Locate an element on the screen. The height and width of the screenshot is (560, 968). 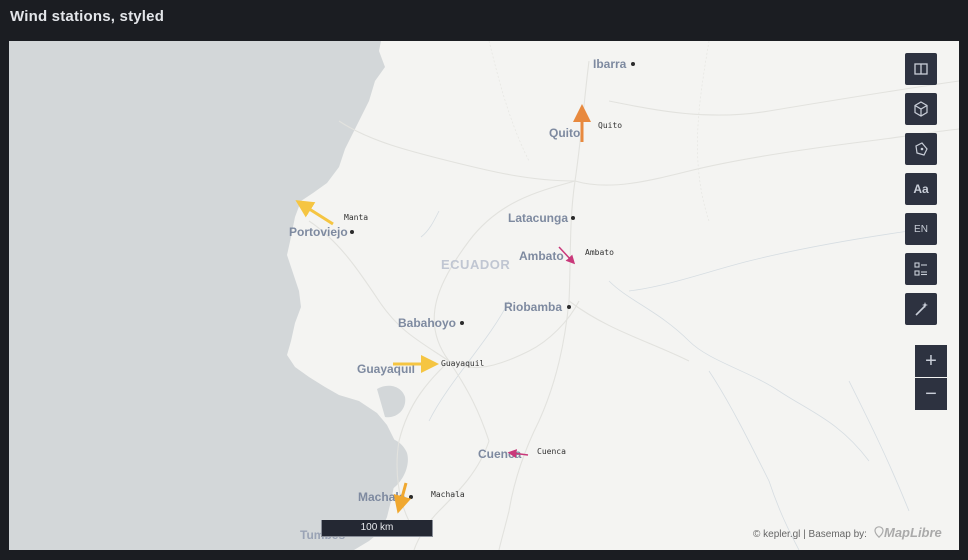
draw-polygon-button is located at coordinates (921, 149).